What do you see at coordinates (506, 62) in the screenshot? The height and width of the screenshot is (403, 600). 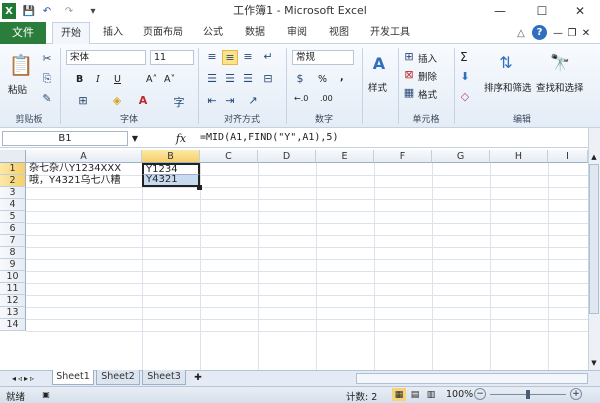 I see `sort-filter-icon: ⇅` at bounding box center [506, 62].